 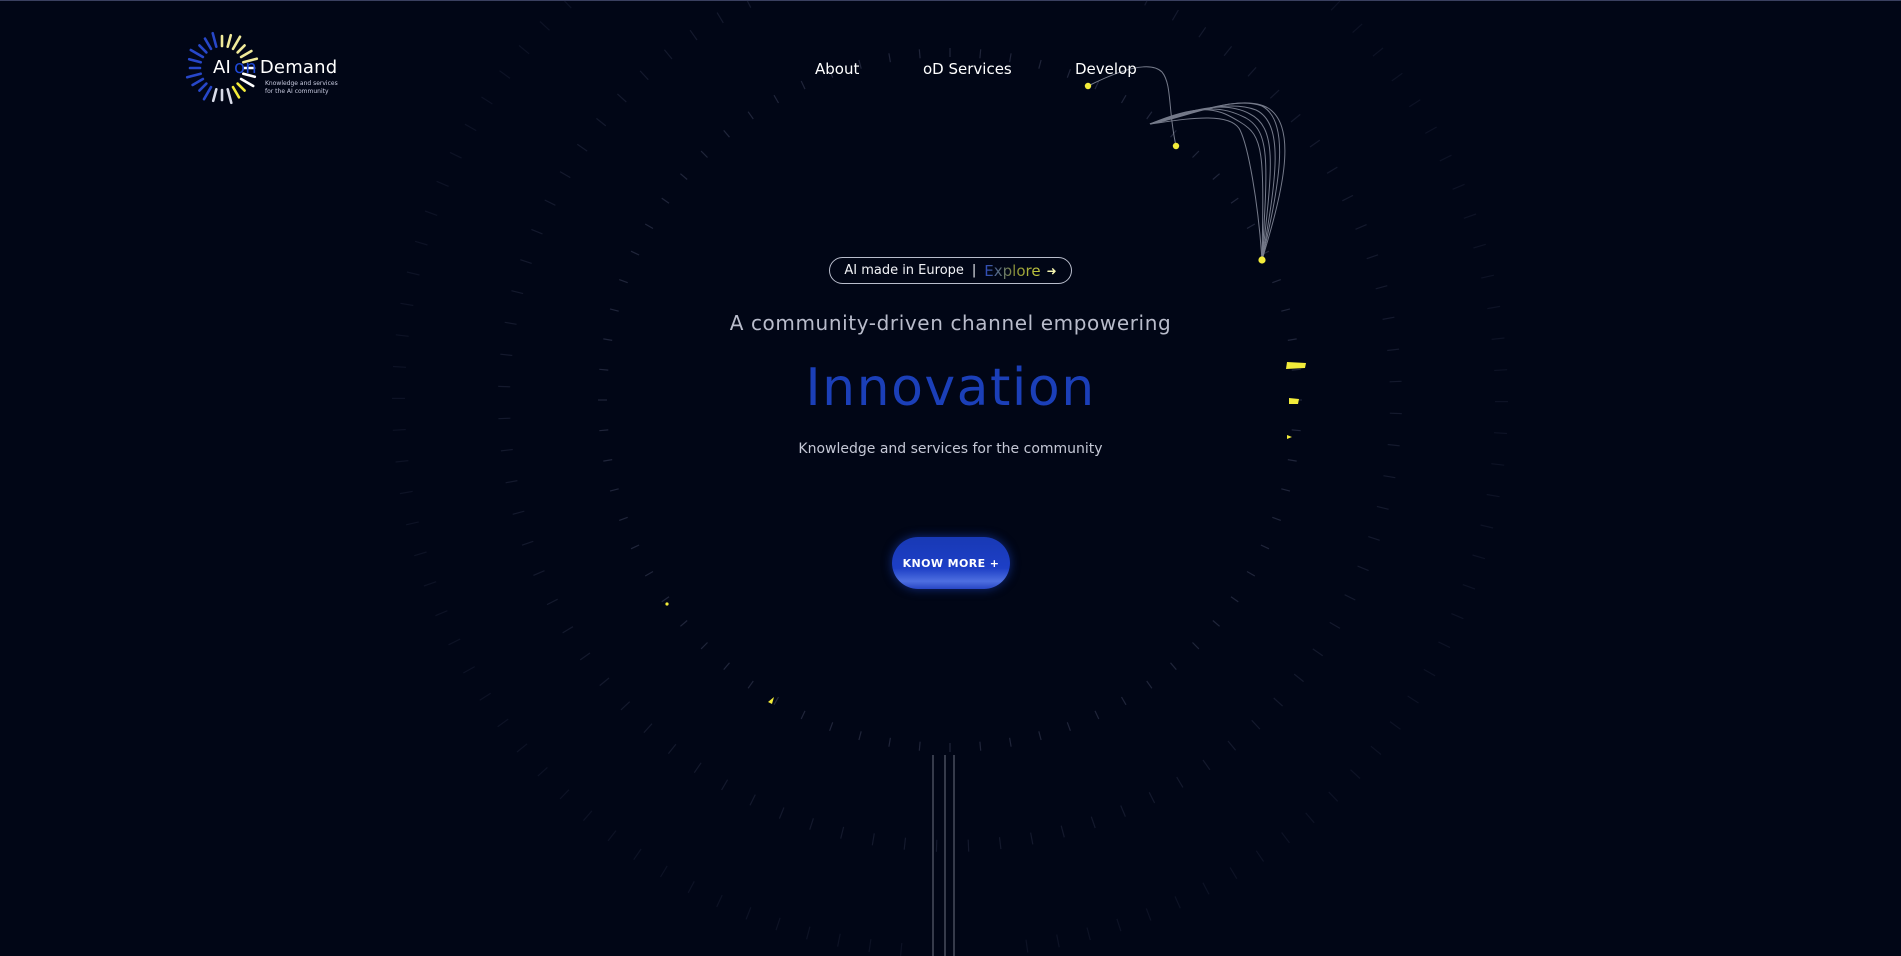 I want to click on know-more-button: KNOW MORE +, so click(x=951, y=563).